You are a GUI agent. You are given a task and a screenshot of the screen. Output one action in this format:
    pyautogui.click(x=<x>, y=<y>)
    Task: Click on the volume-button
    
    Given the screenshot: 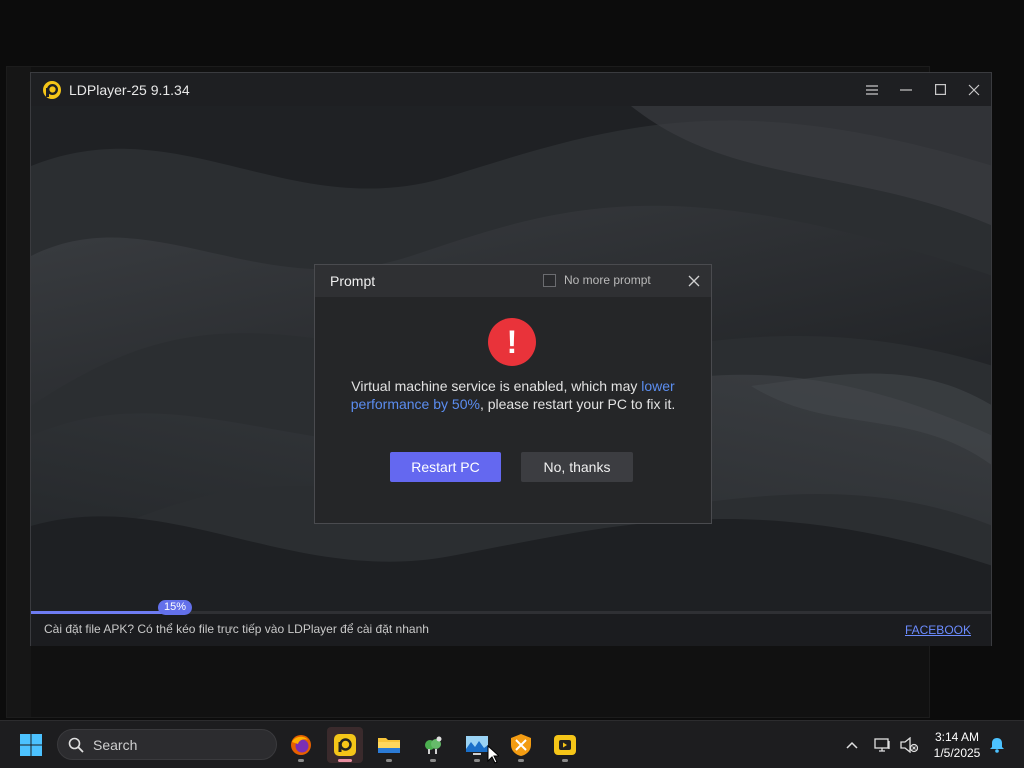 What is the action you would take?
    pyautogui.click(x=909, y=745)
    